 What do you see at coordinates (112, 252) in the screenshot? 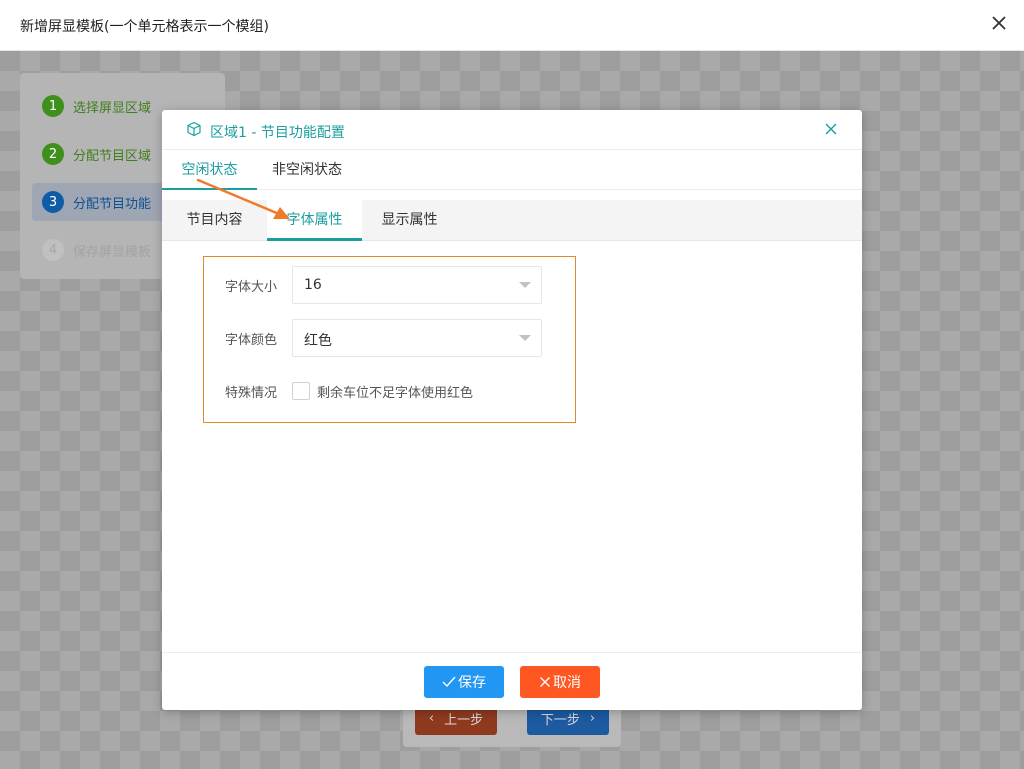
I see `step-label: 保存屏显模板` at bounding box center [112, 252].